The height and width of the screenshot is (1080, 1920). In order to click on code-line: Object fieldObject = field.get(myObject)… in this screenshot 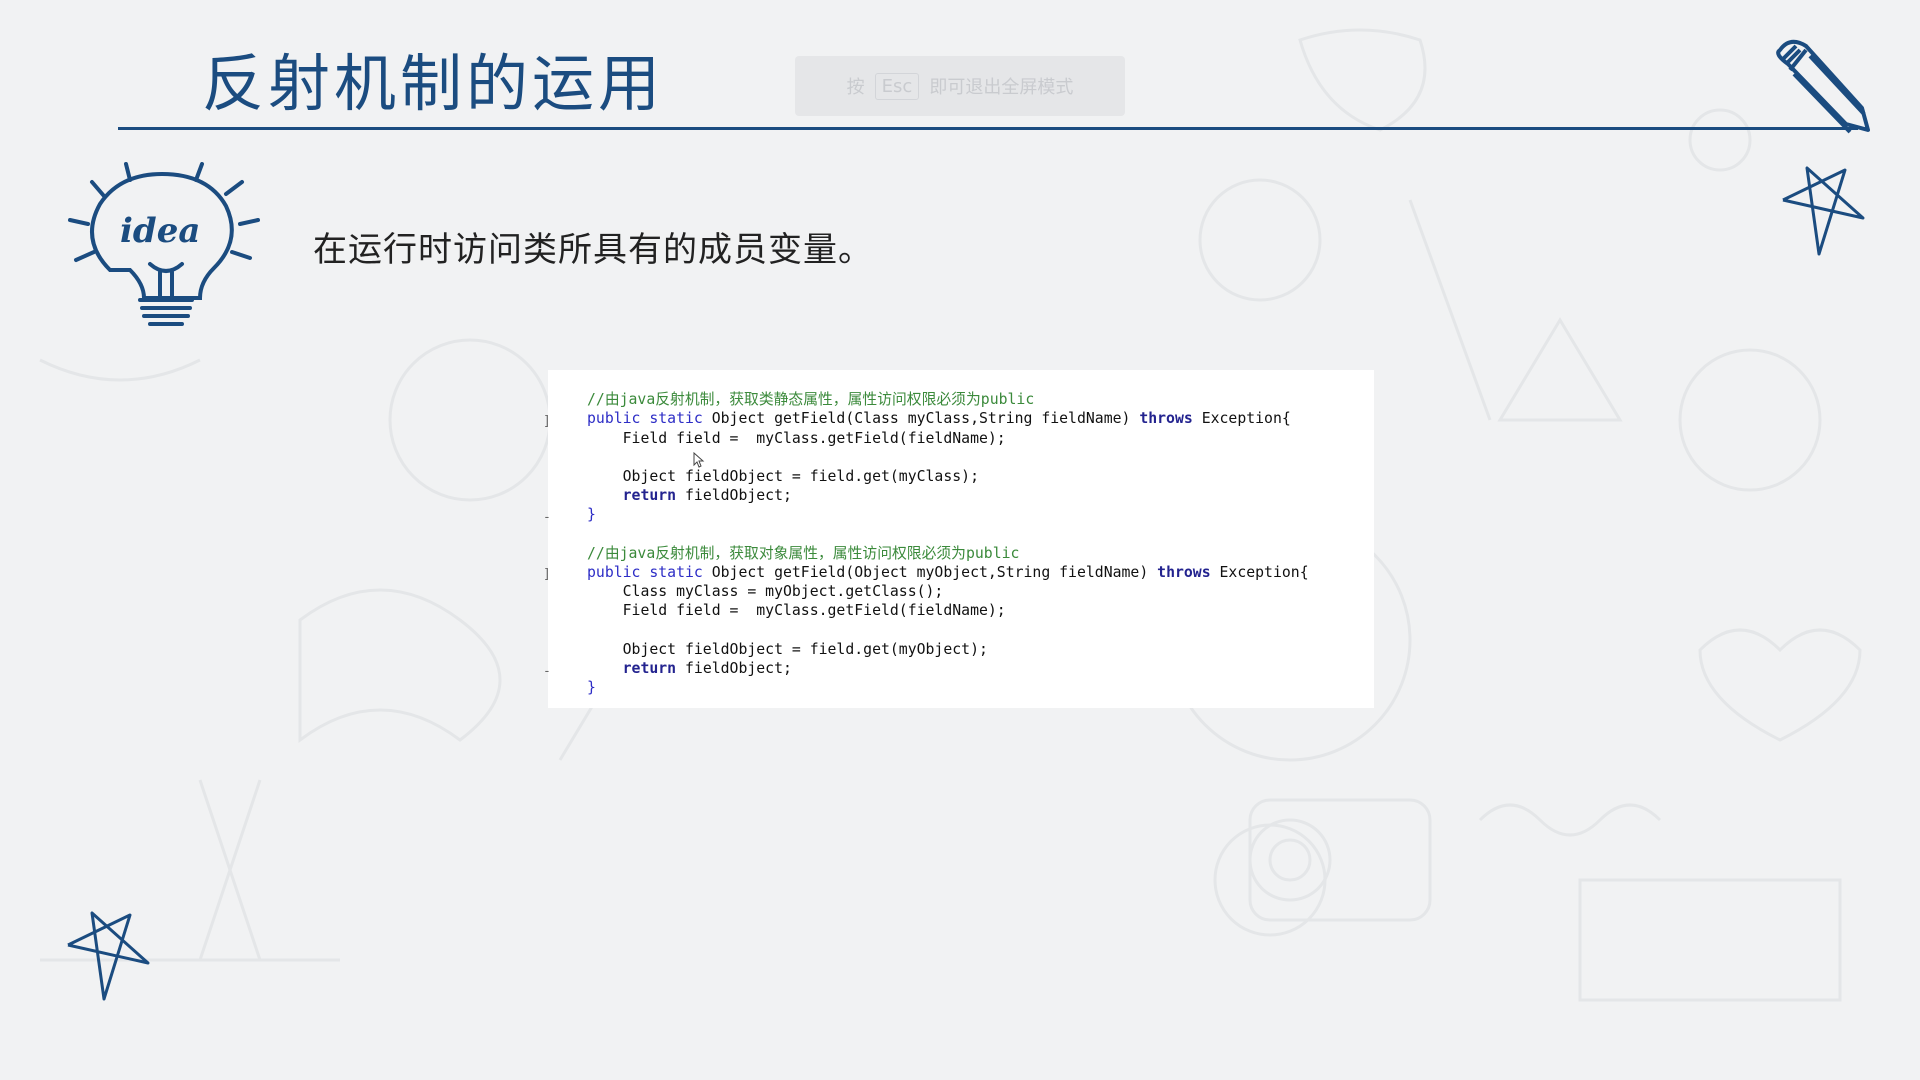, I will do `click(787, 649)`.